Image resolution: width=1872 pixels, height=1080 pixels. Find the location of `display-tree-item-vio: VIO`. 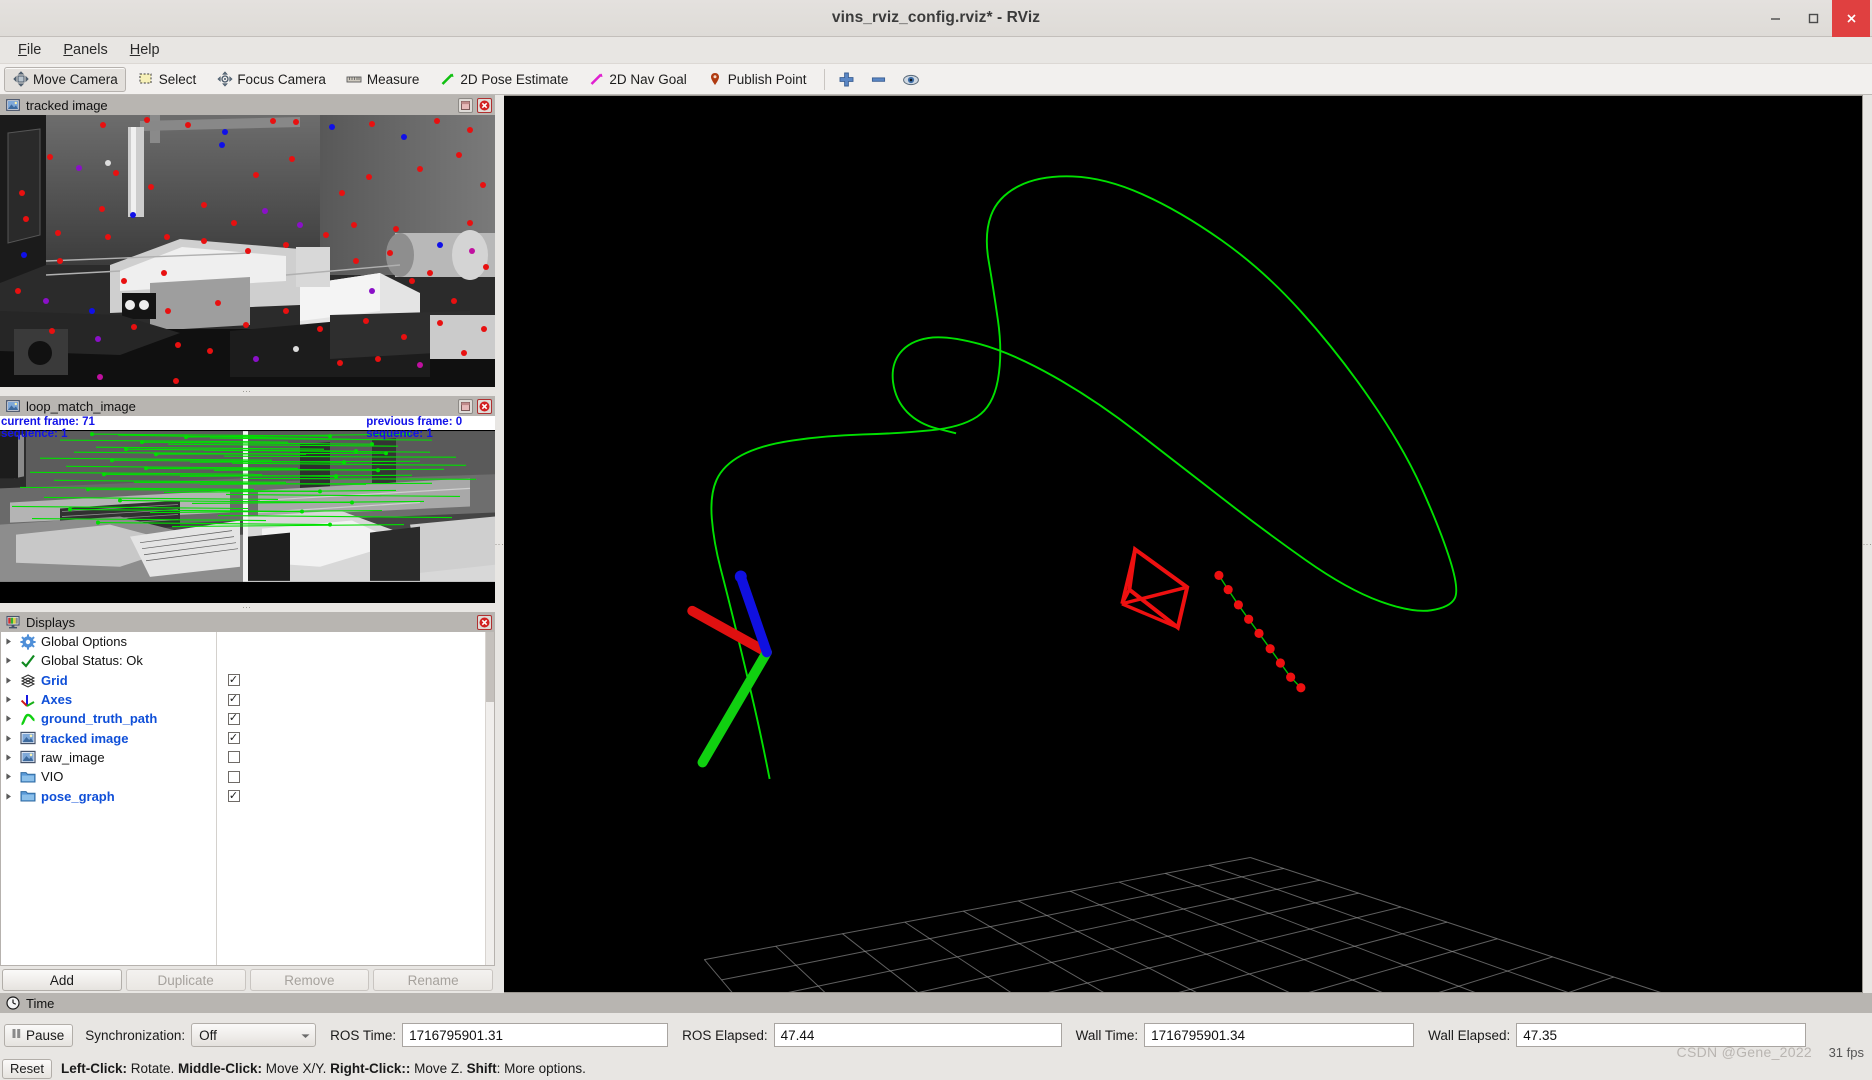

display-tree-item-vio: VIO is located at coordinates (108, 776).